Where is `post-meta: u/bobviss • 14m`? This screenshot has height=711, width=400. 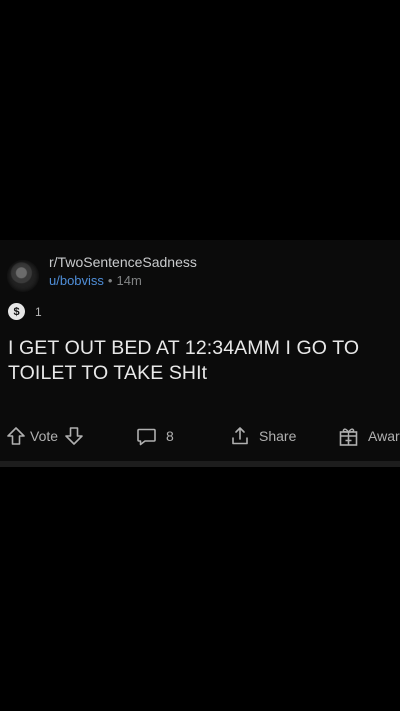 post-meta: u/bobviss • 14m is located at coordinates (95, 280).